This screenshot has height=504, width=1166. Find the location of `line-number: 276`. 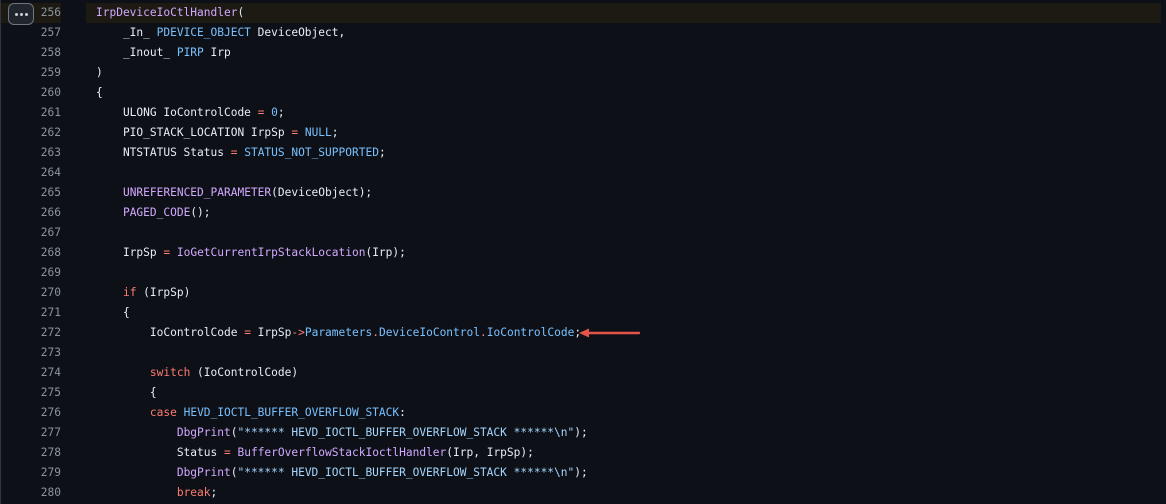

line-number: 276 is located at coordinates (31, 413).